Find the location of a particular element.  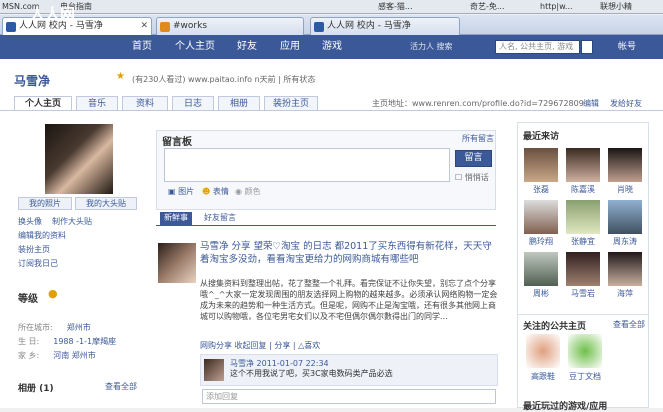

album-view-all: 查看全部 is located at coordinates (121, 386).